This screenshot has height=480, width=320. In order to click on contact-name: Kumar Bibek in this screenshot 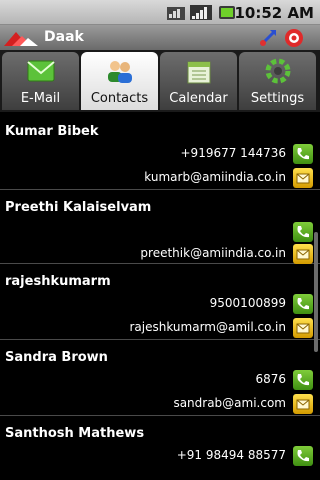, I will do `click(52, 131)`.